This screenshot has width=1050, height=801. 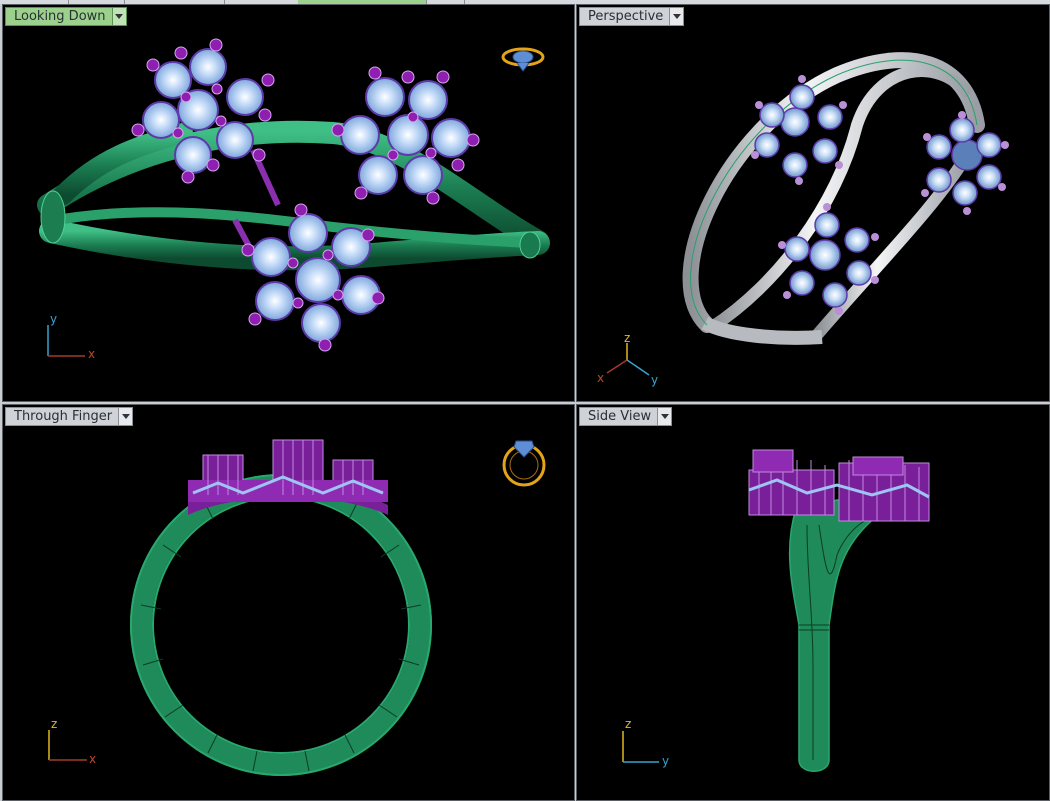 I want to click on viewport-title-tab: Looking Down, so click(x=66, y=16).